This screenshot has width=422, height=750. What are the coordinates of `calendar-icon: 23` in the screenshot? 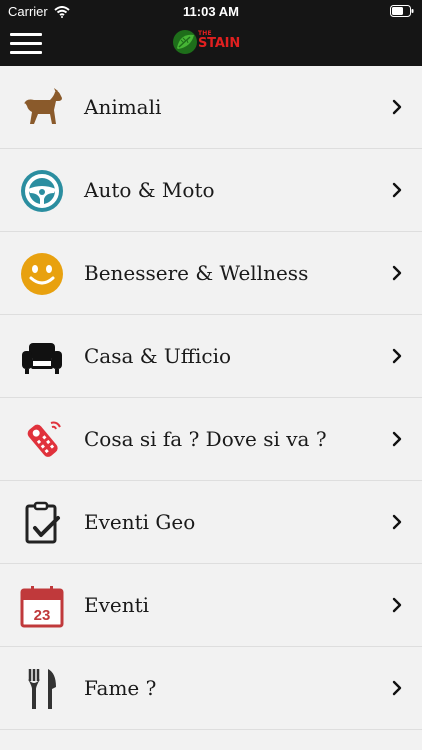 It's located at (42, 606).